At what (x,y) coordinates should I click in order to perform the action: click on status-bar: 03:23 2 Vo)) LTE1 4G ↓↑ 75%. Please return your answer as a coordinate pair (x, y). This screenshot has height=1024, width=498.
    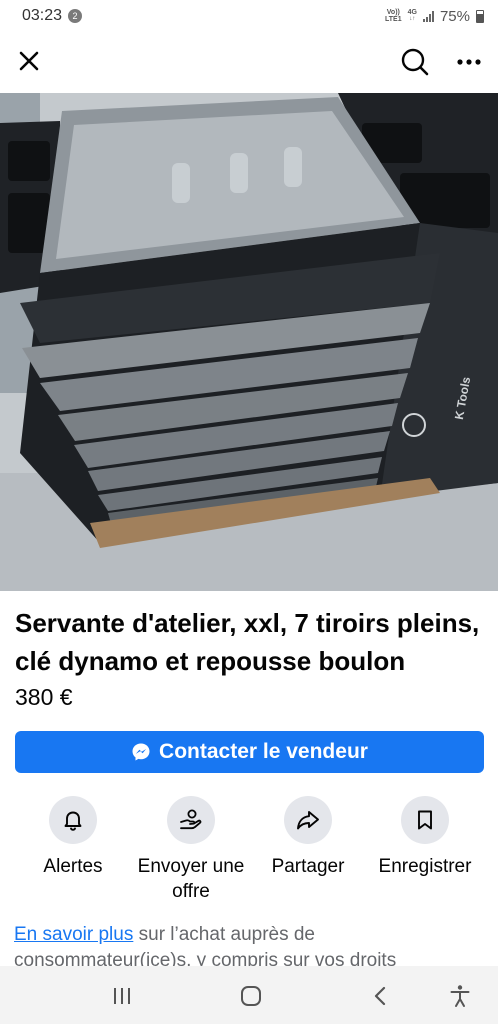
    Looking at the image, I should click on (249, 16).